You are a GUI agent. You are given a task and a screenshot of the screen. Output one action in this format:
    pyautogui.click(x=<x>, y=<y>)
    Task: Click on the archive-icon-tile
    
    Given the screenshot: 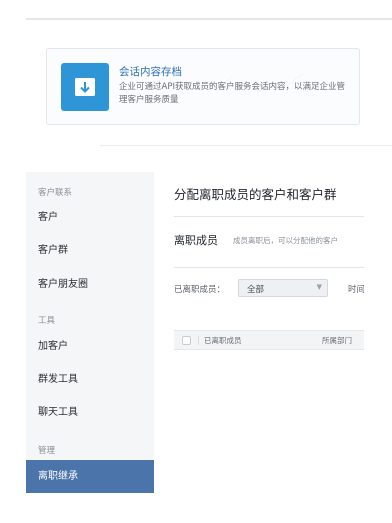 What is the action you would take?
    pyautogui.click(x=85, y=87)
    